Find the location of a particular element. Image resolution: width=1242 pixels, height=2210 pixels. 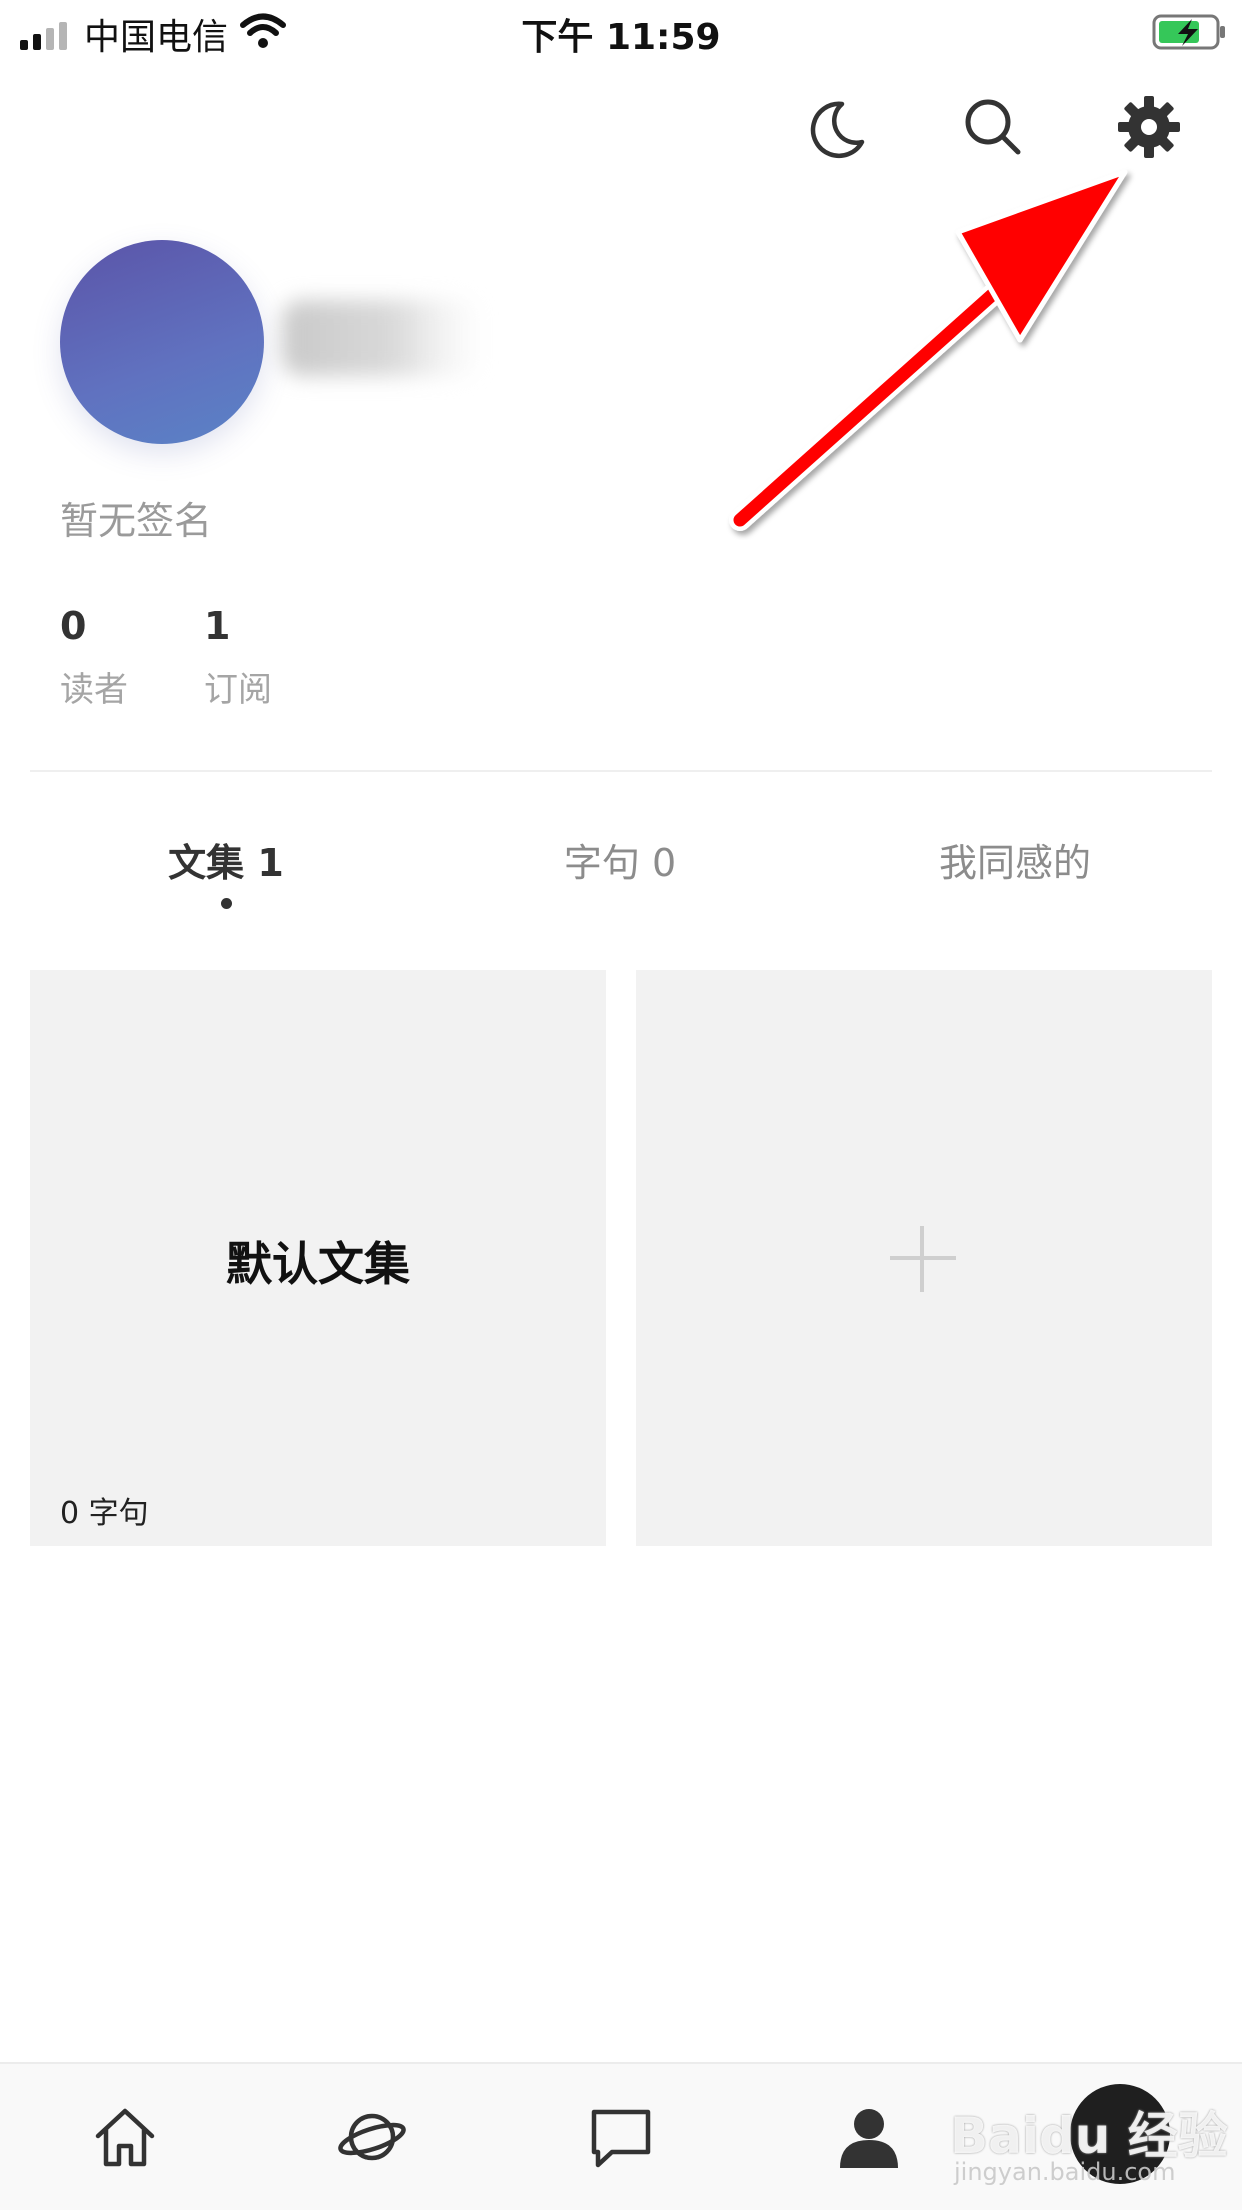

status-time: 下午 11:59 is located at coordinates (621, 37).